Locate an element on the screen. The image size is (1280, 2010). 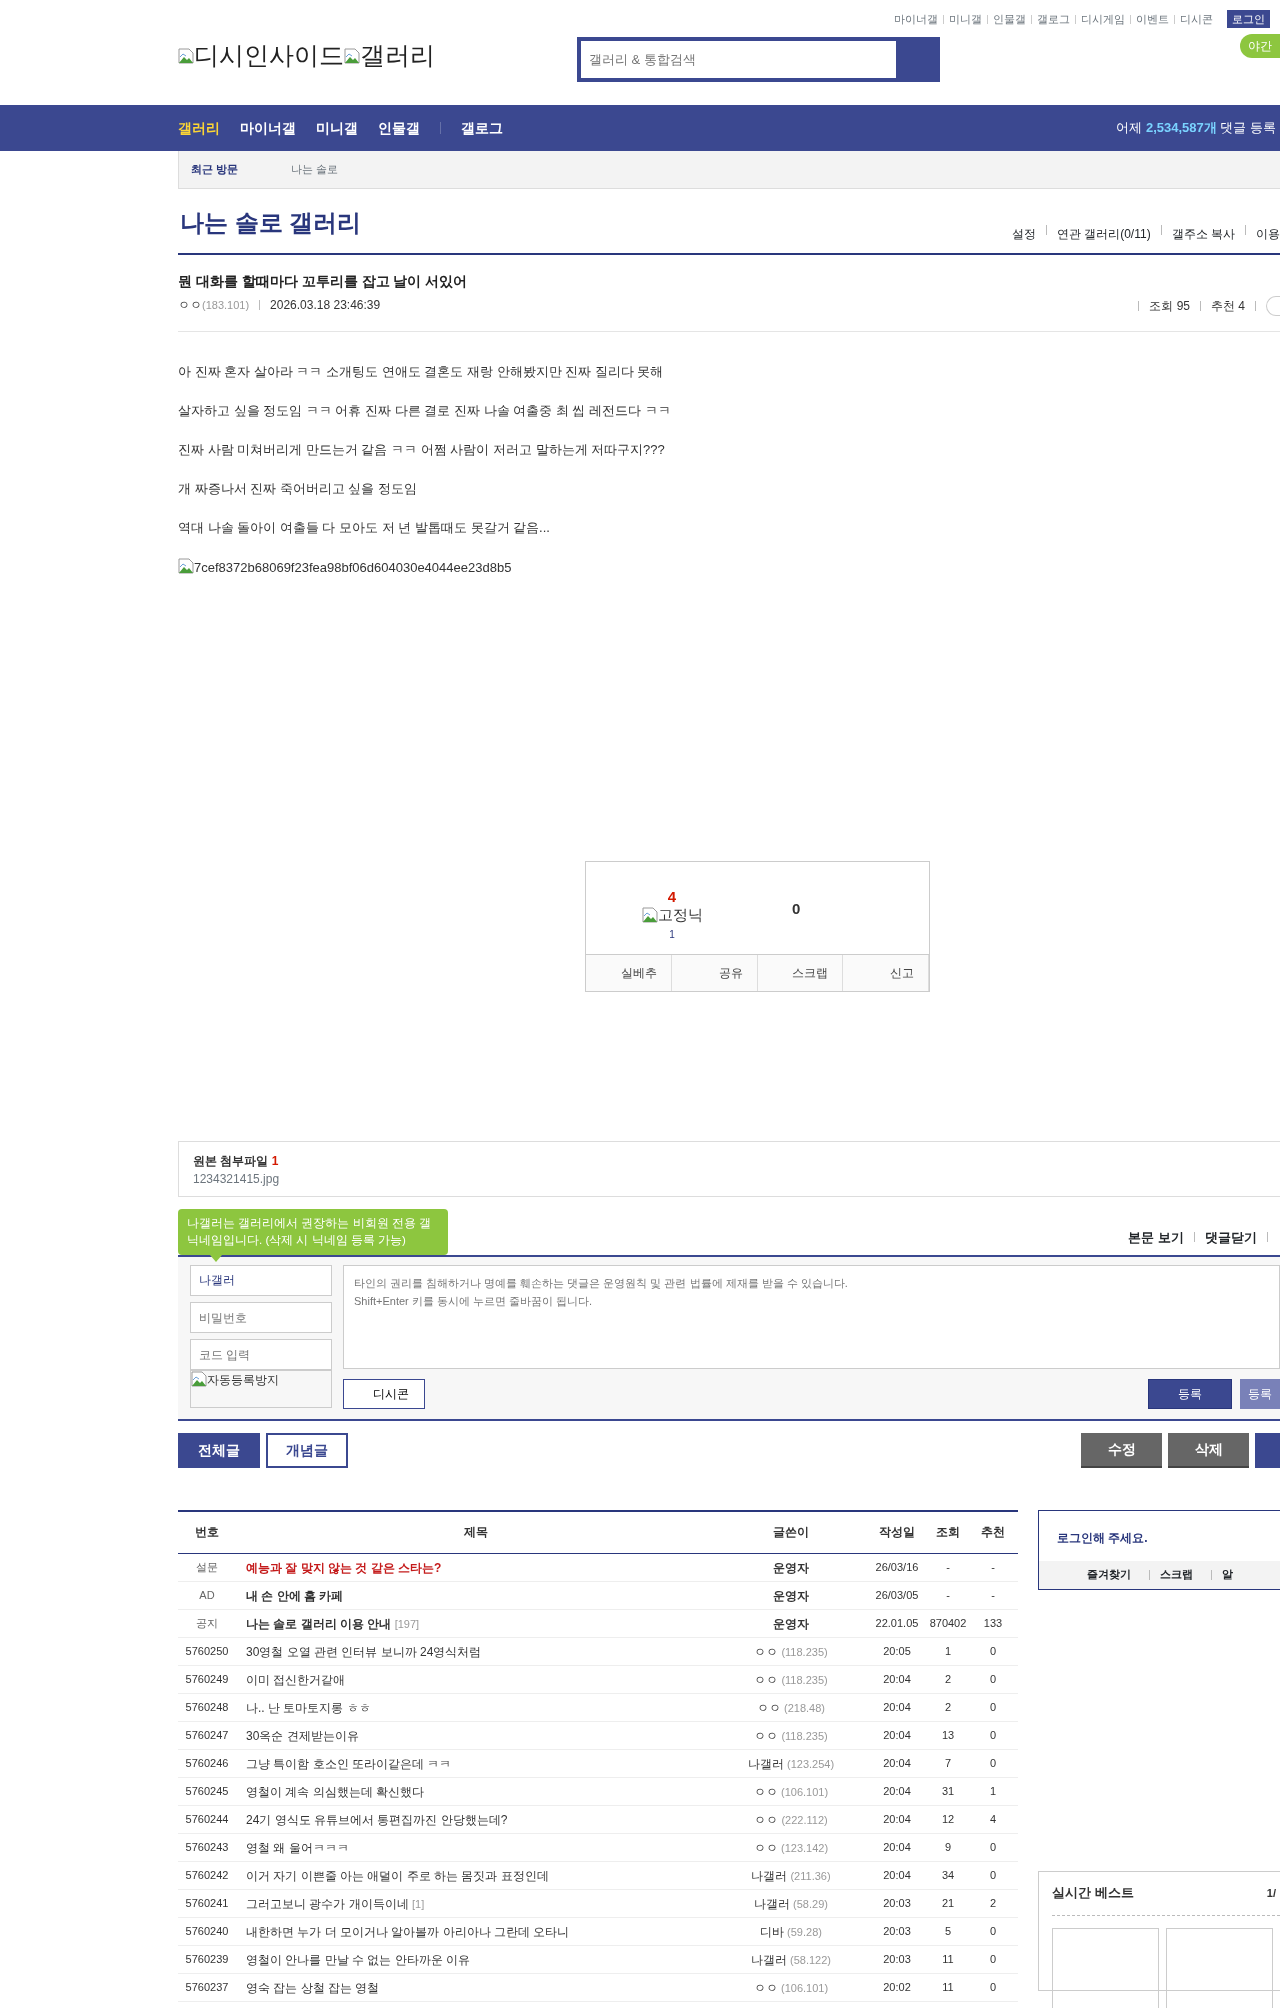
gallery-menu-link: 이용 is located at coordinates (1268, 234).